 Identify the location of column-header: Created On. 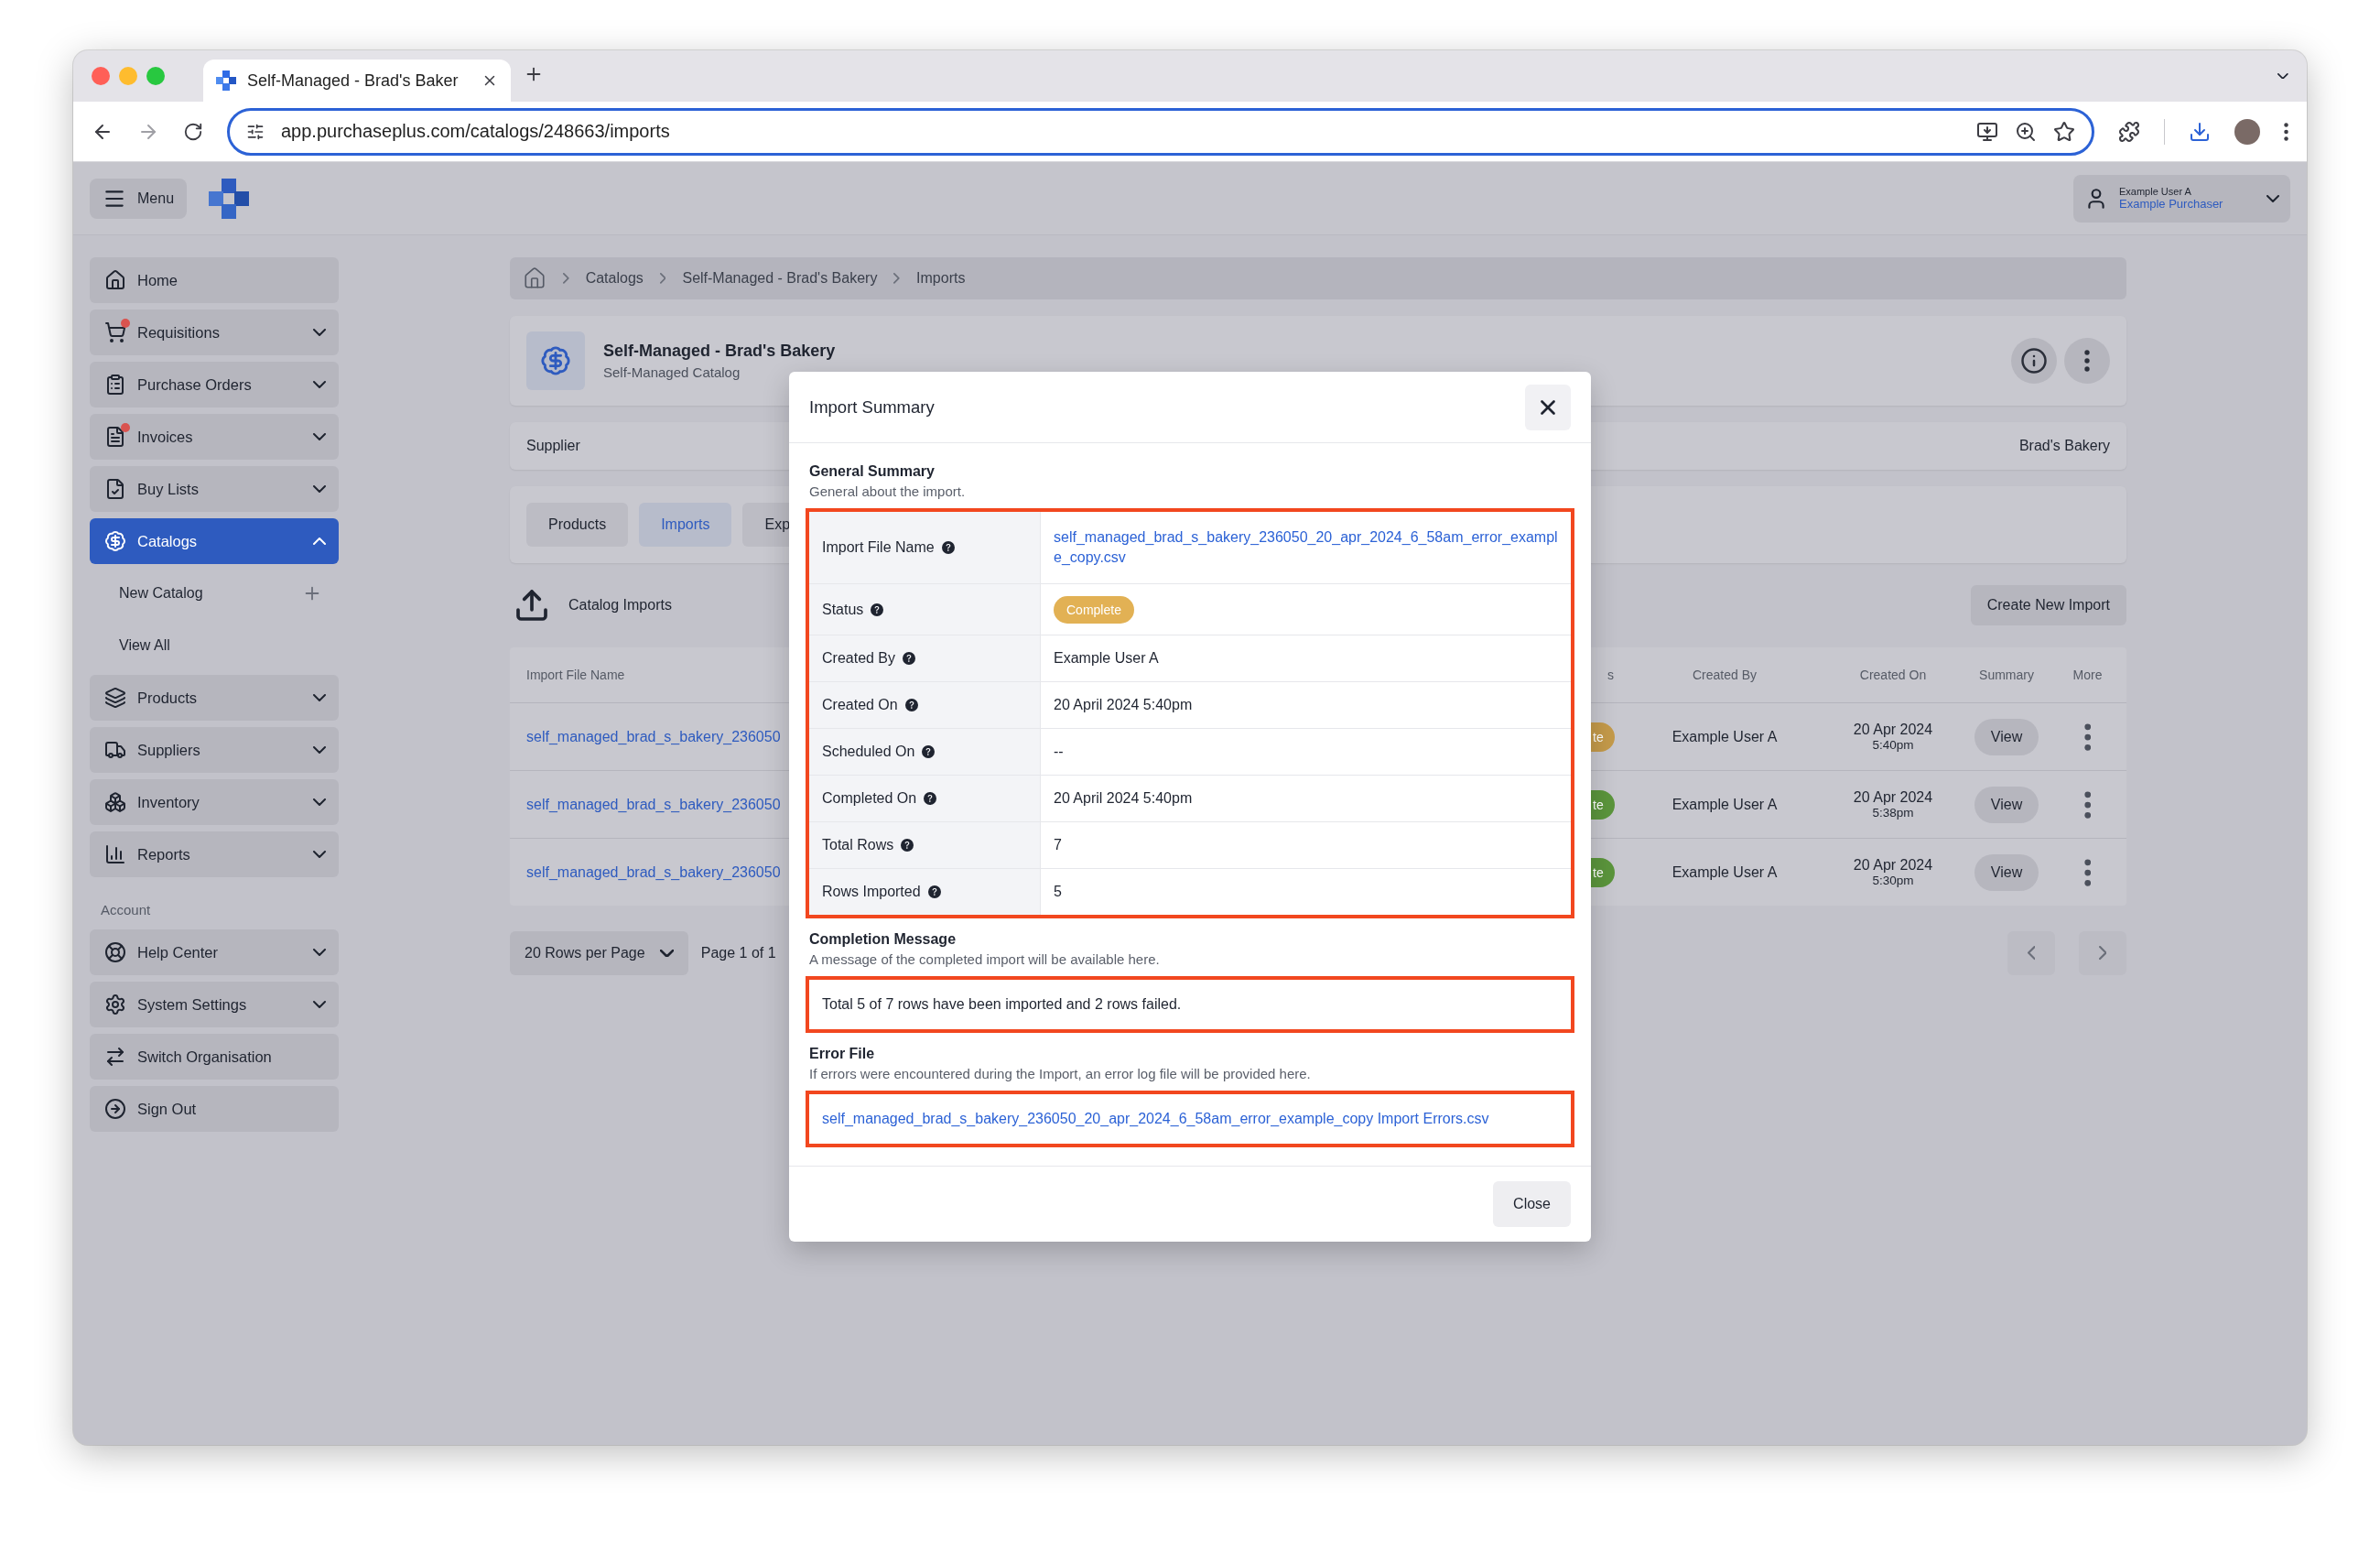
(1893, 675).